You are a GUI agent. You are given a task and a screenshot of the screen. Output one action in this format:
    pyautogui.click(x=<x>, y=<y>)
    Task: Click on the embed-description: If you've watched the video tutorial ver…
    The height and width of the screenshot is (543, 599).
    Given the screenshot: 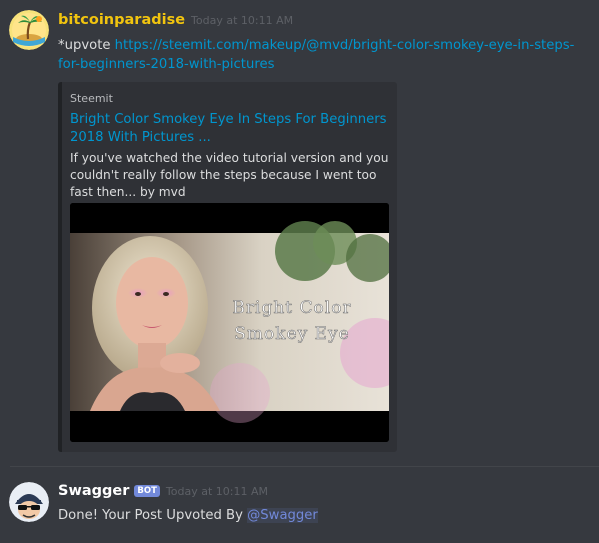 What is the action you would take?
    pyautogui.click(x=229, y=175)
    